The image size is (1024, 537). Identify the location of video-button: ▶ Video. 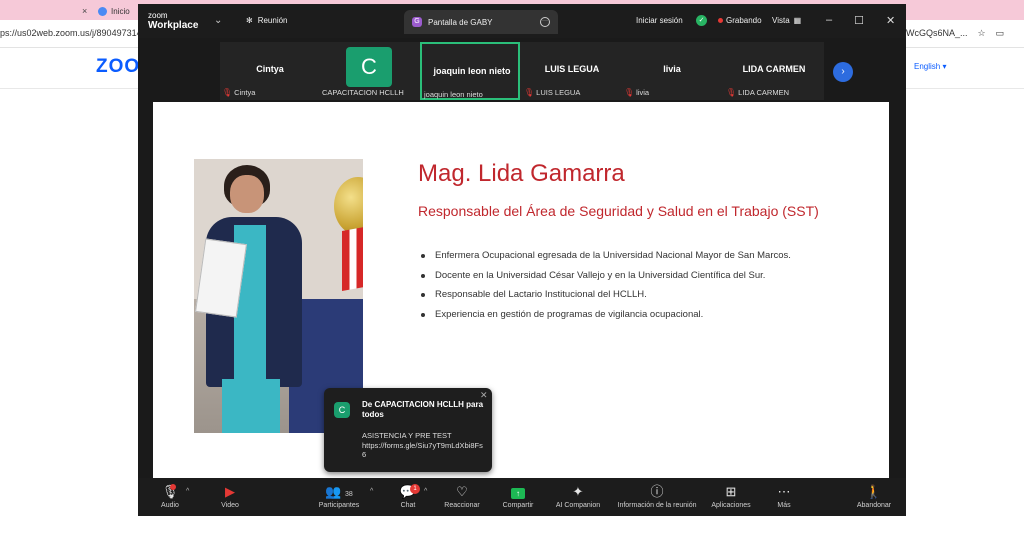
(230, 496).